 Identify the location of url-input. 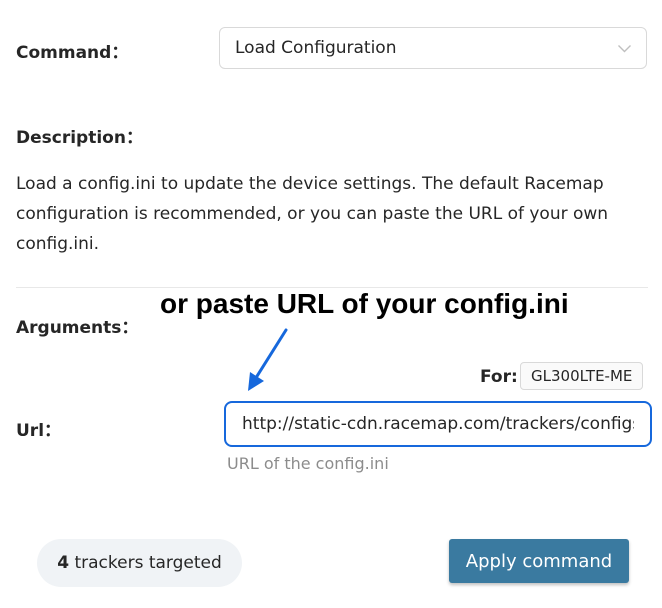
(438, 424).